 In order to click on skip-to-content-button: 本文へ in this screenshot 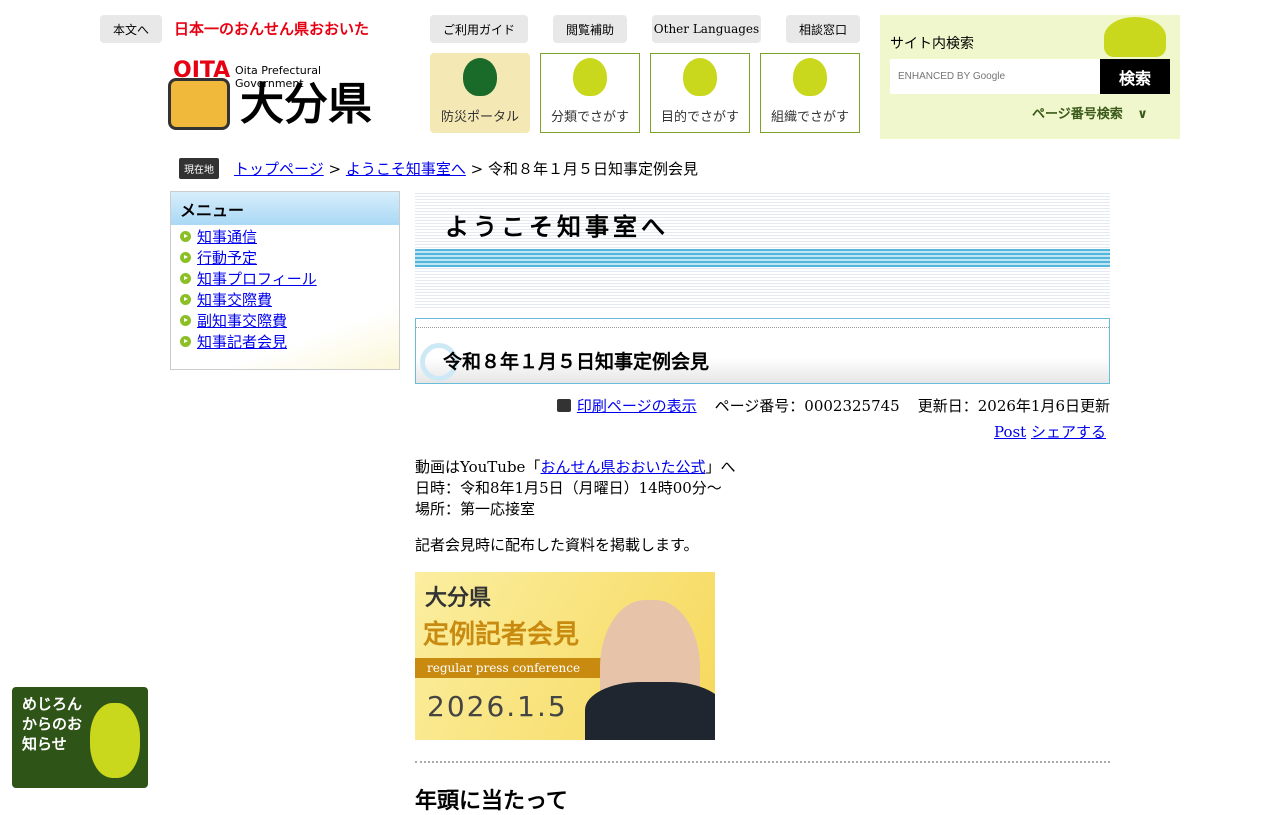, I will do `click(131, 29)`.